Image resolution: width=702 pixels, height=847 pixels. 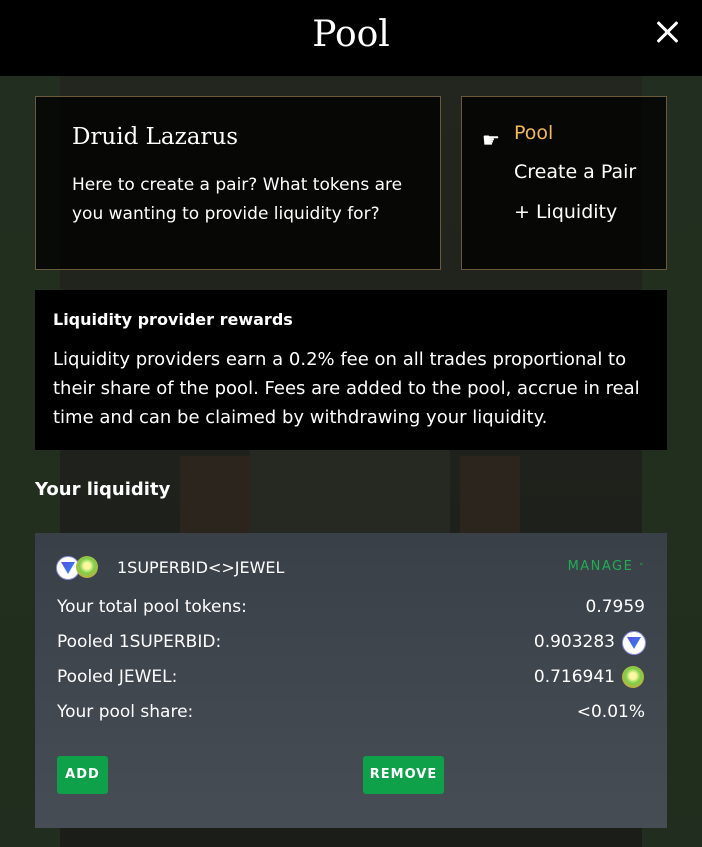 I want to click on menu-item-pool: Pool, so click(x=533, y=133).